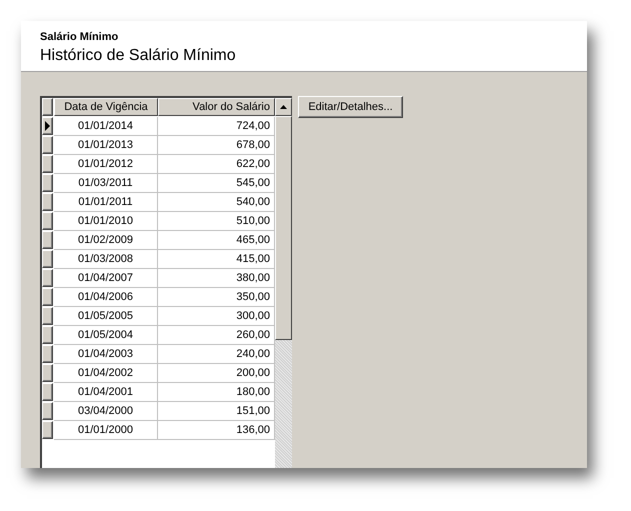 This screenshot has height=511, width=631. I want to click on up-arrow-icon, so click(283, 107).